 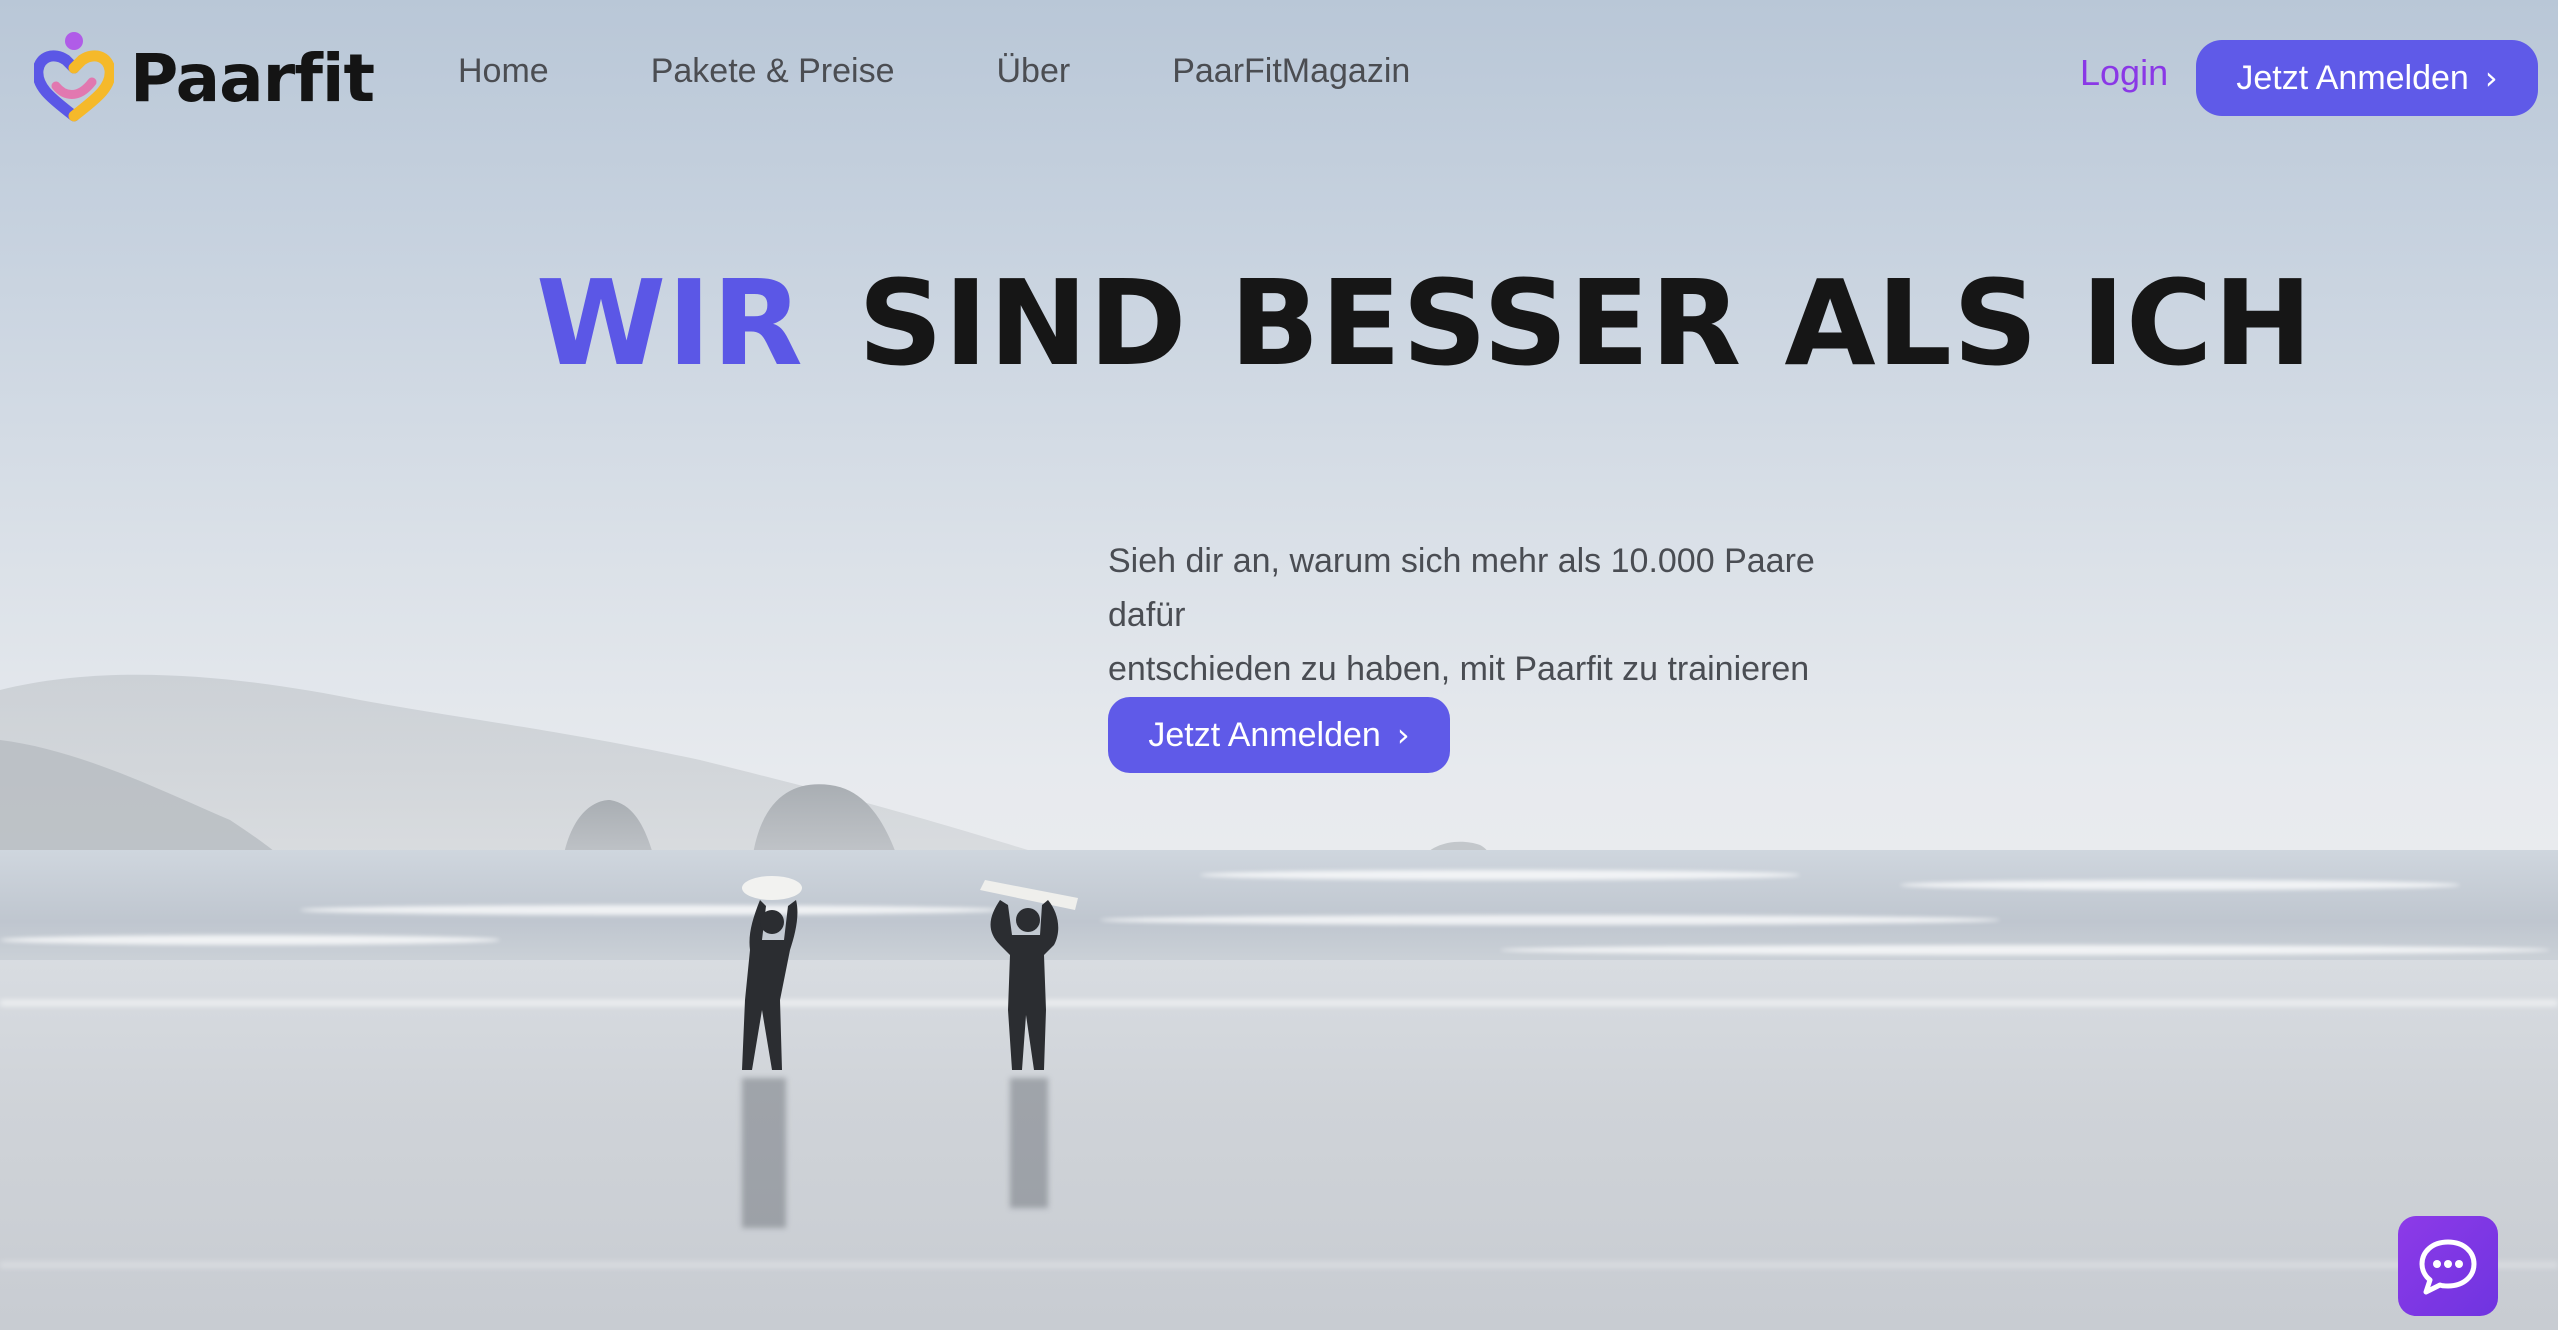 What do you see at coordinates (1585, 323) in the screenshot?
I see `headline-rest: SIND BESSER ALS ICH` at bounding box center [1585, 323].